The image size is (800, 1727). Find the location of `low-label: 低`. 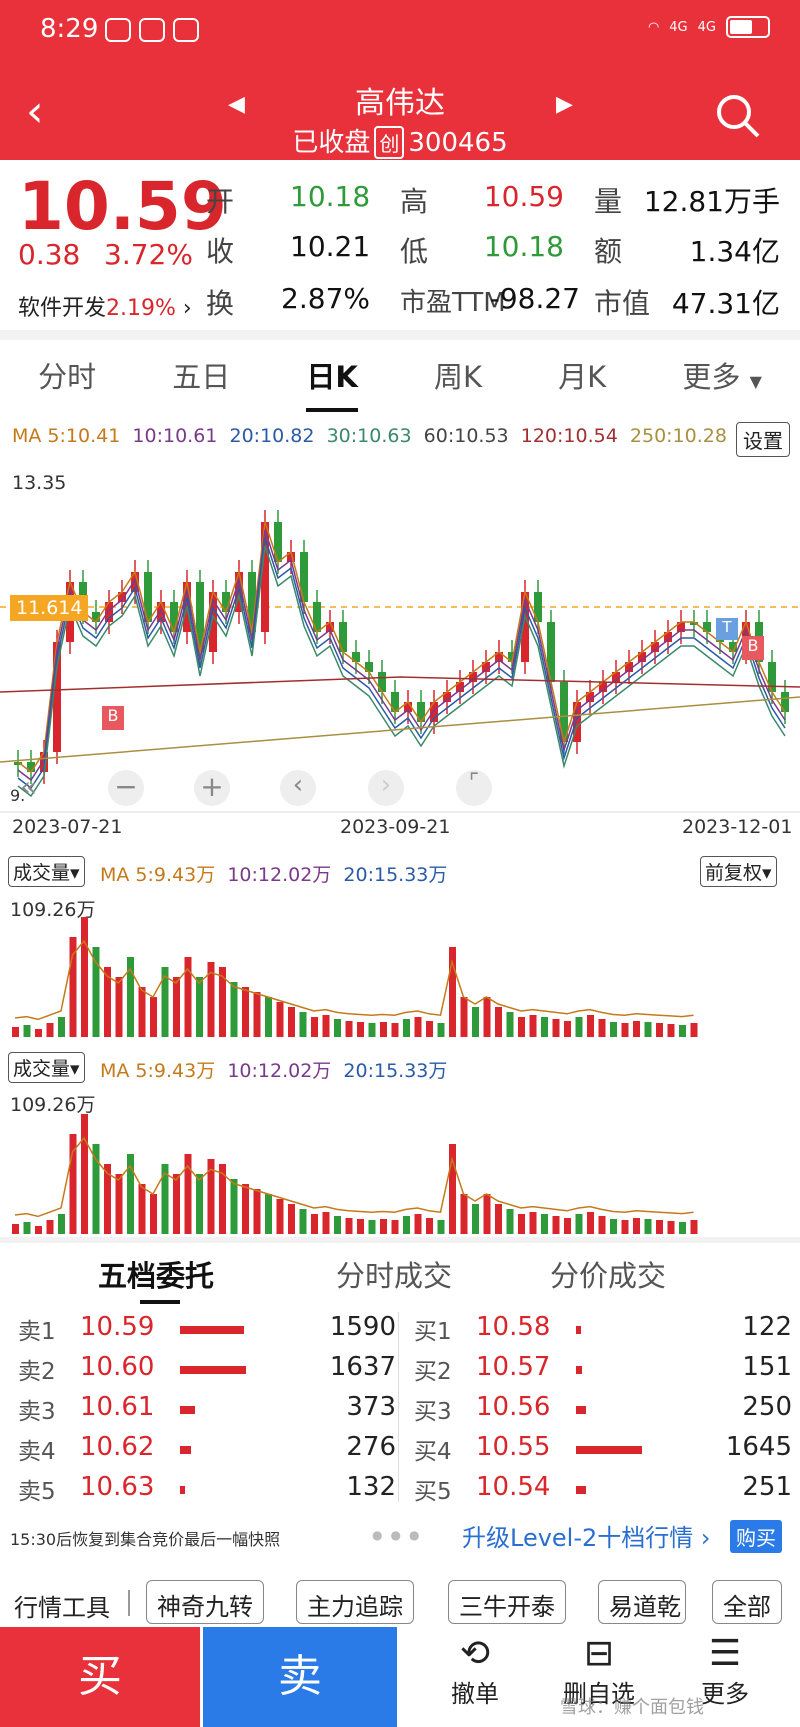

low-label: 低 is located at coordinates (414, 251).